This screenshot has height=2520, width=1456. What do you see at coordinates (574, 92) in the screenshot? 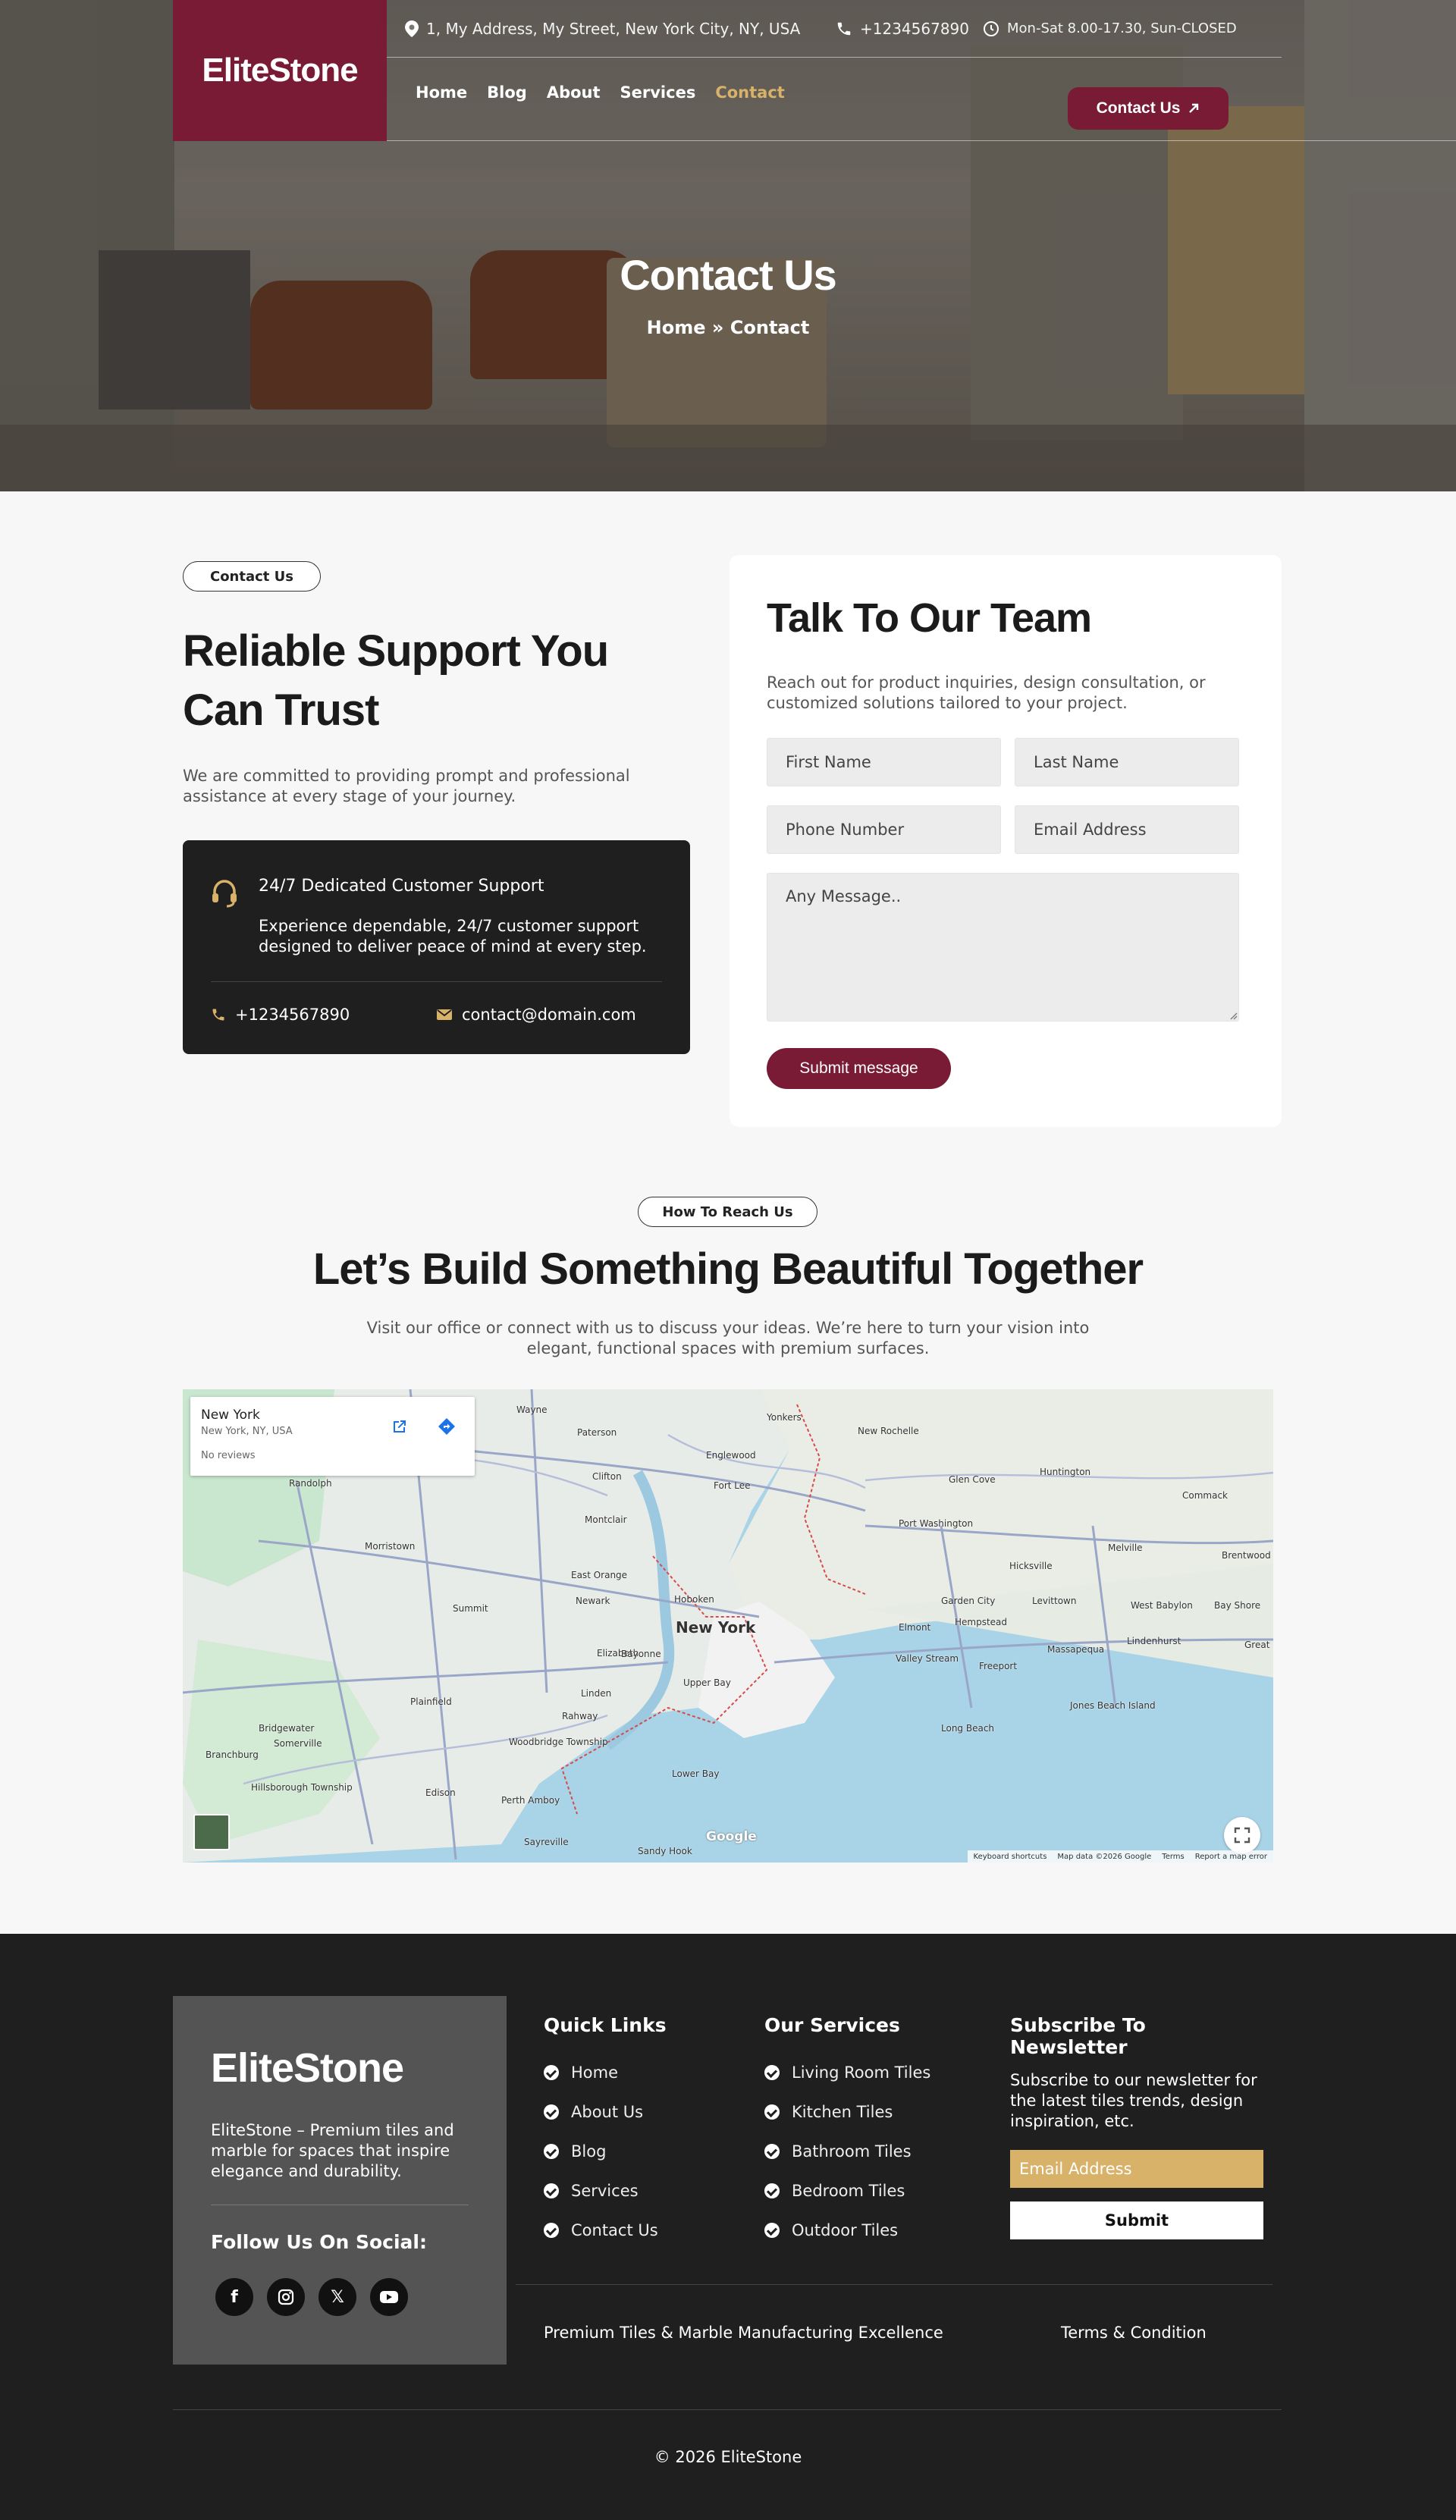
I see `nav-about: About` at bounding box center [574, 92].